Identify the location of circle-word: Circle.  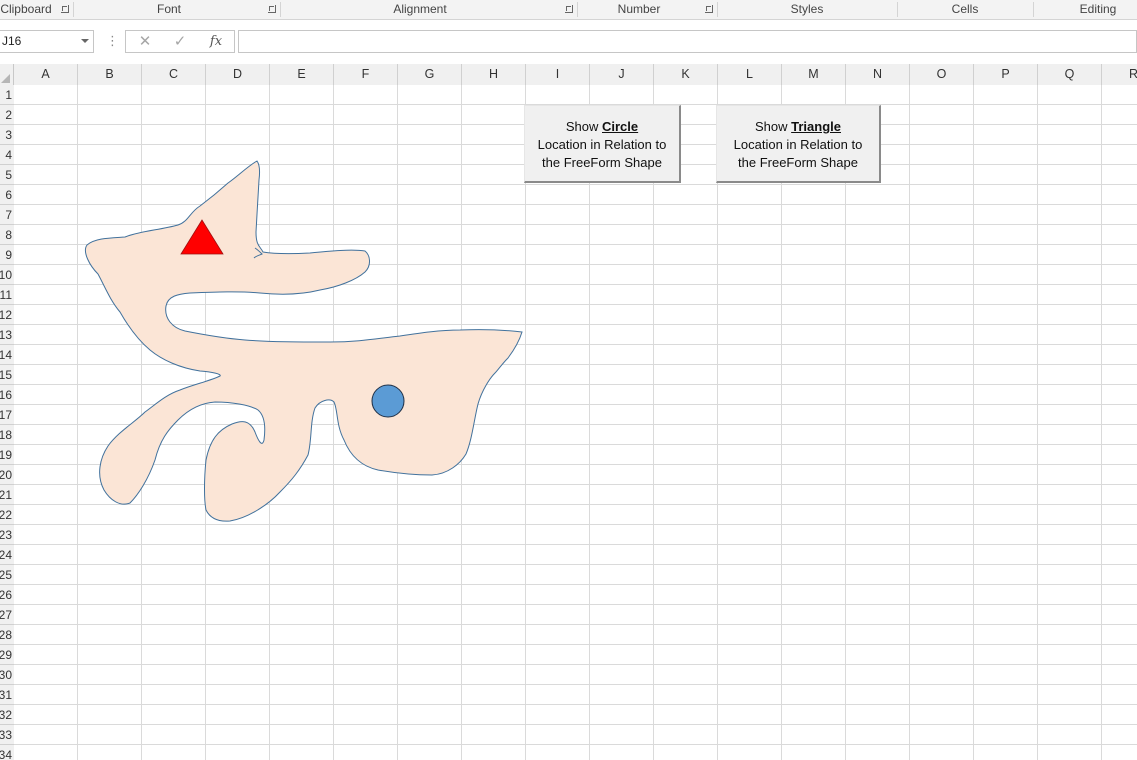
(620, 126).